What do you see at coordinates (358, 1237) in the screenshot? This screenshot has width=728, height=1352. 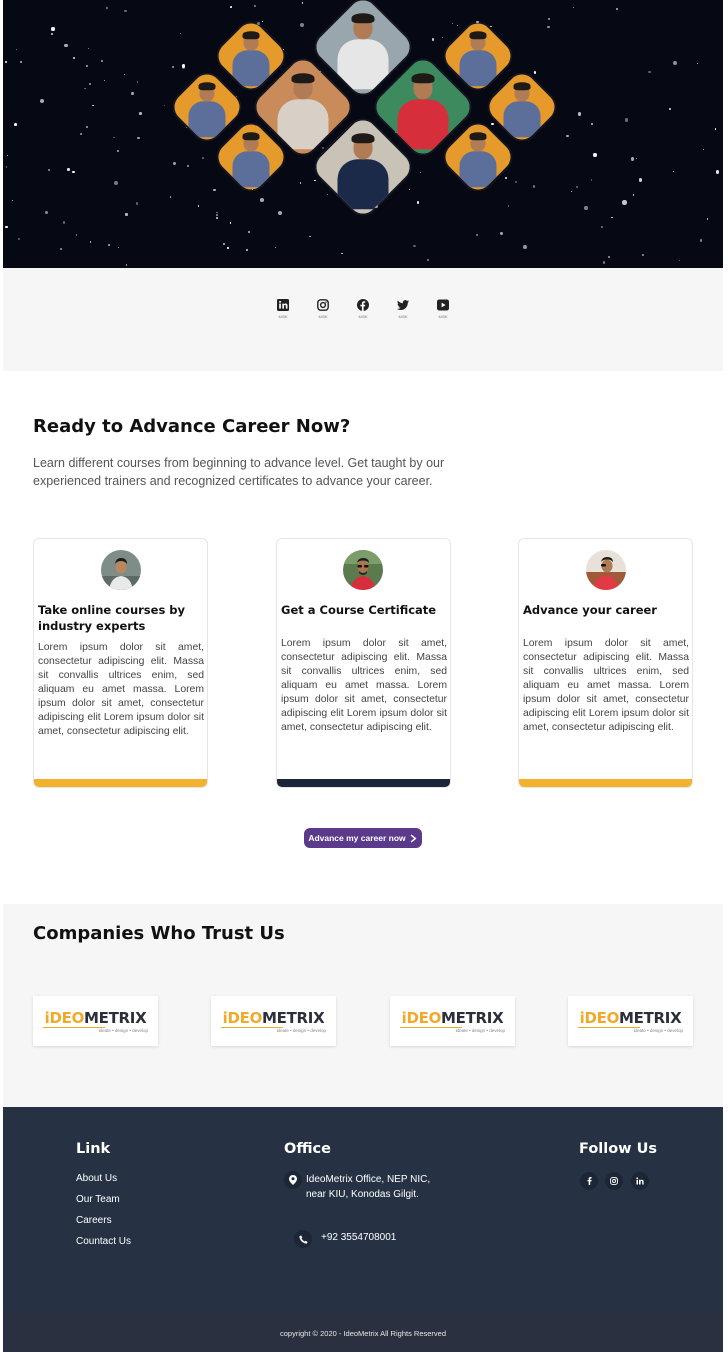 I see `office-phone: +92 3554708001` at bounding box center [358, 1237].